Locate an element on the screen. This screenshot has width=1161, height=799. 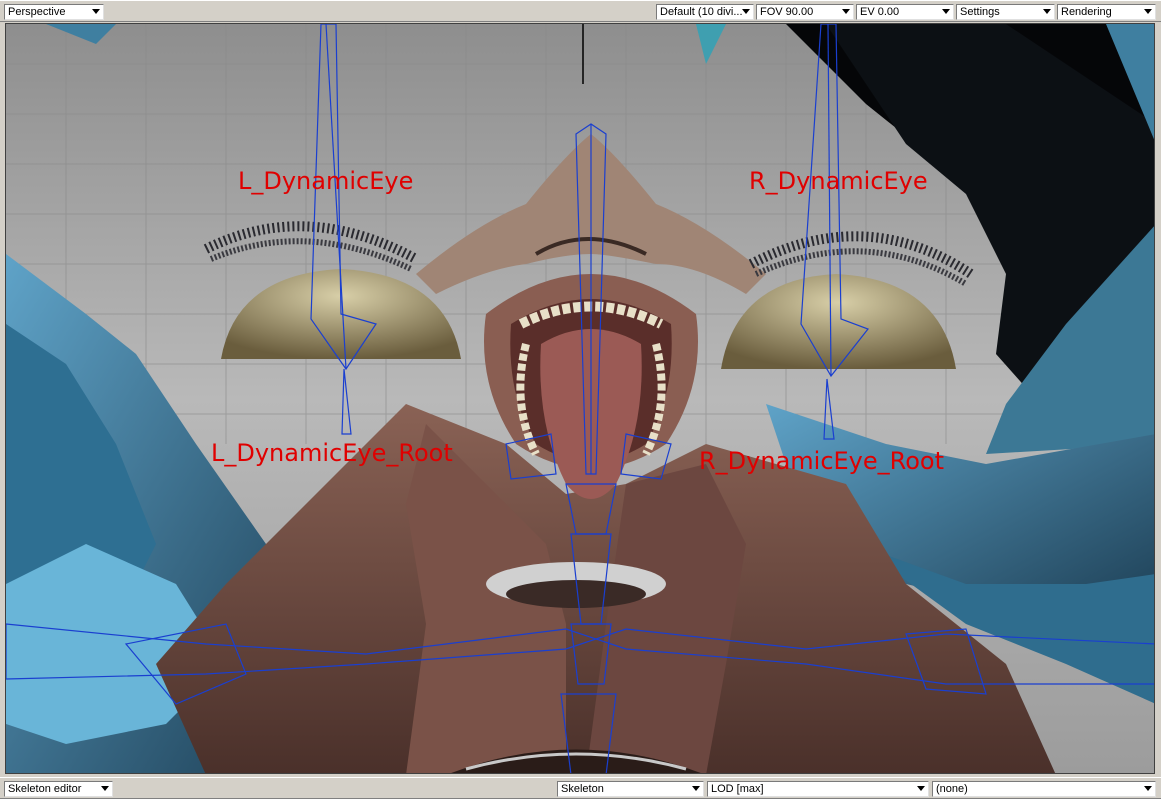
fov-dropdown: FOV 90.00 is located at coordinates (805, 12).